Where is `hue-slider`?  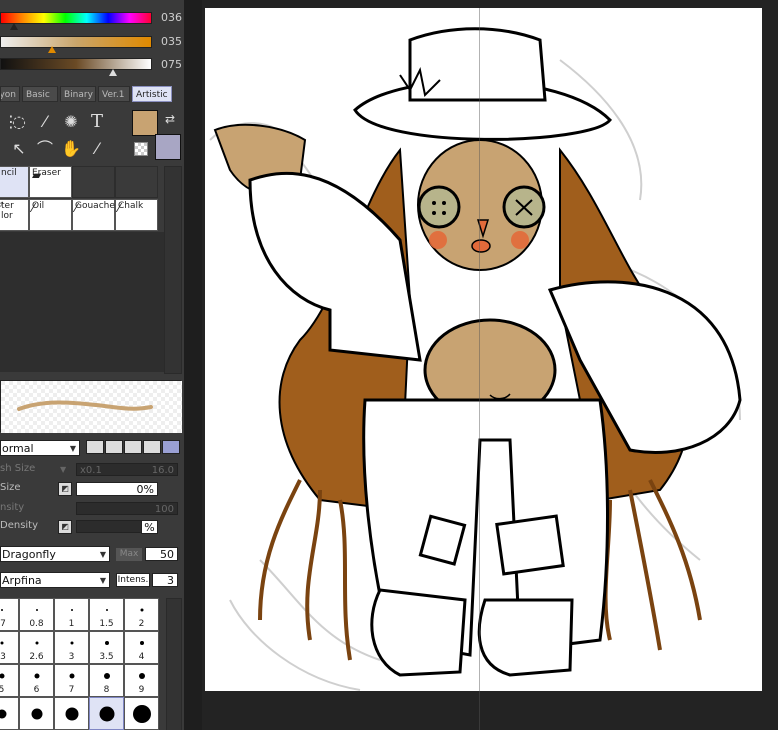
hue-slider is located at coordinates (76, 18).